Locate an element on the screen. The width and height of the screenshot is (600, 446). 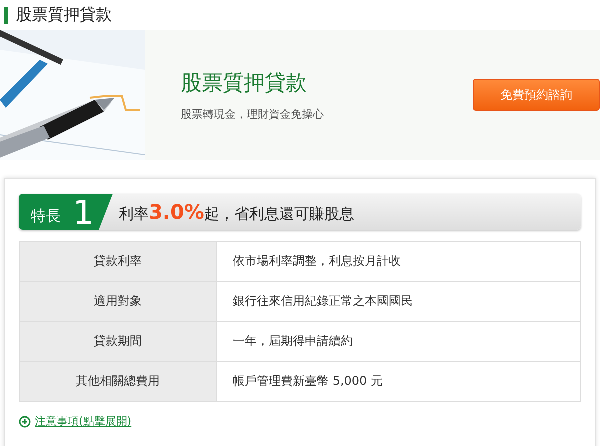
hero-subtitle: 股票轉現金，理財資金免操心 is located at coordinates (253, 114).